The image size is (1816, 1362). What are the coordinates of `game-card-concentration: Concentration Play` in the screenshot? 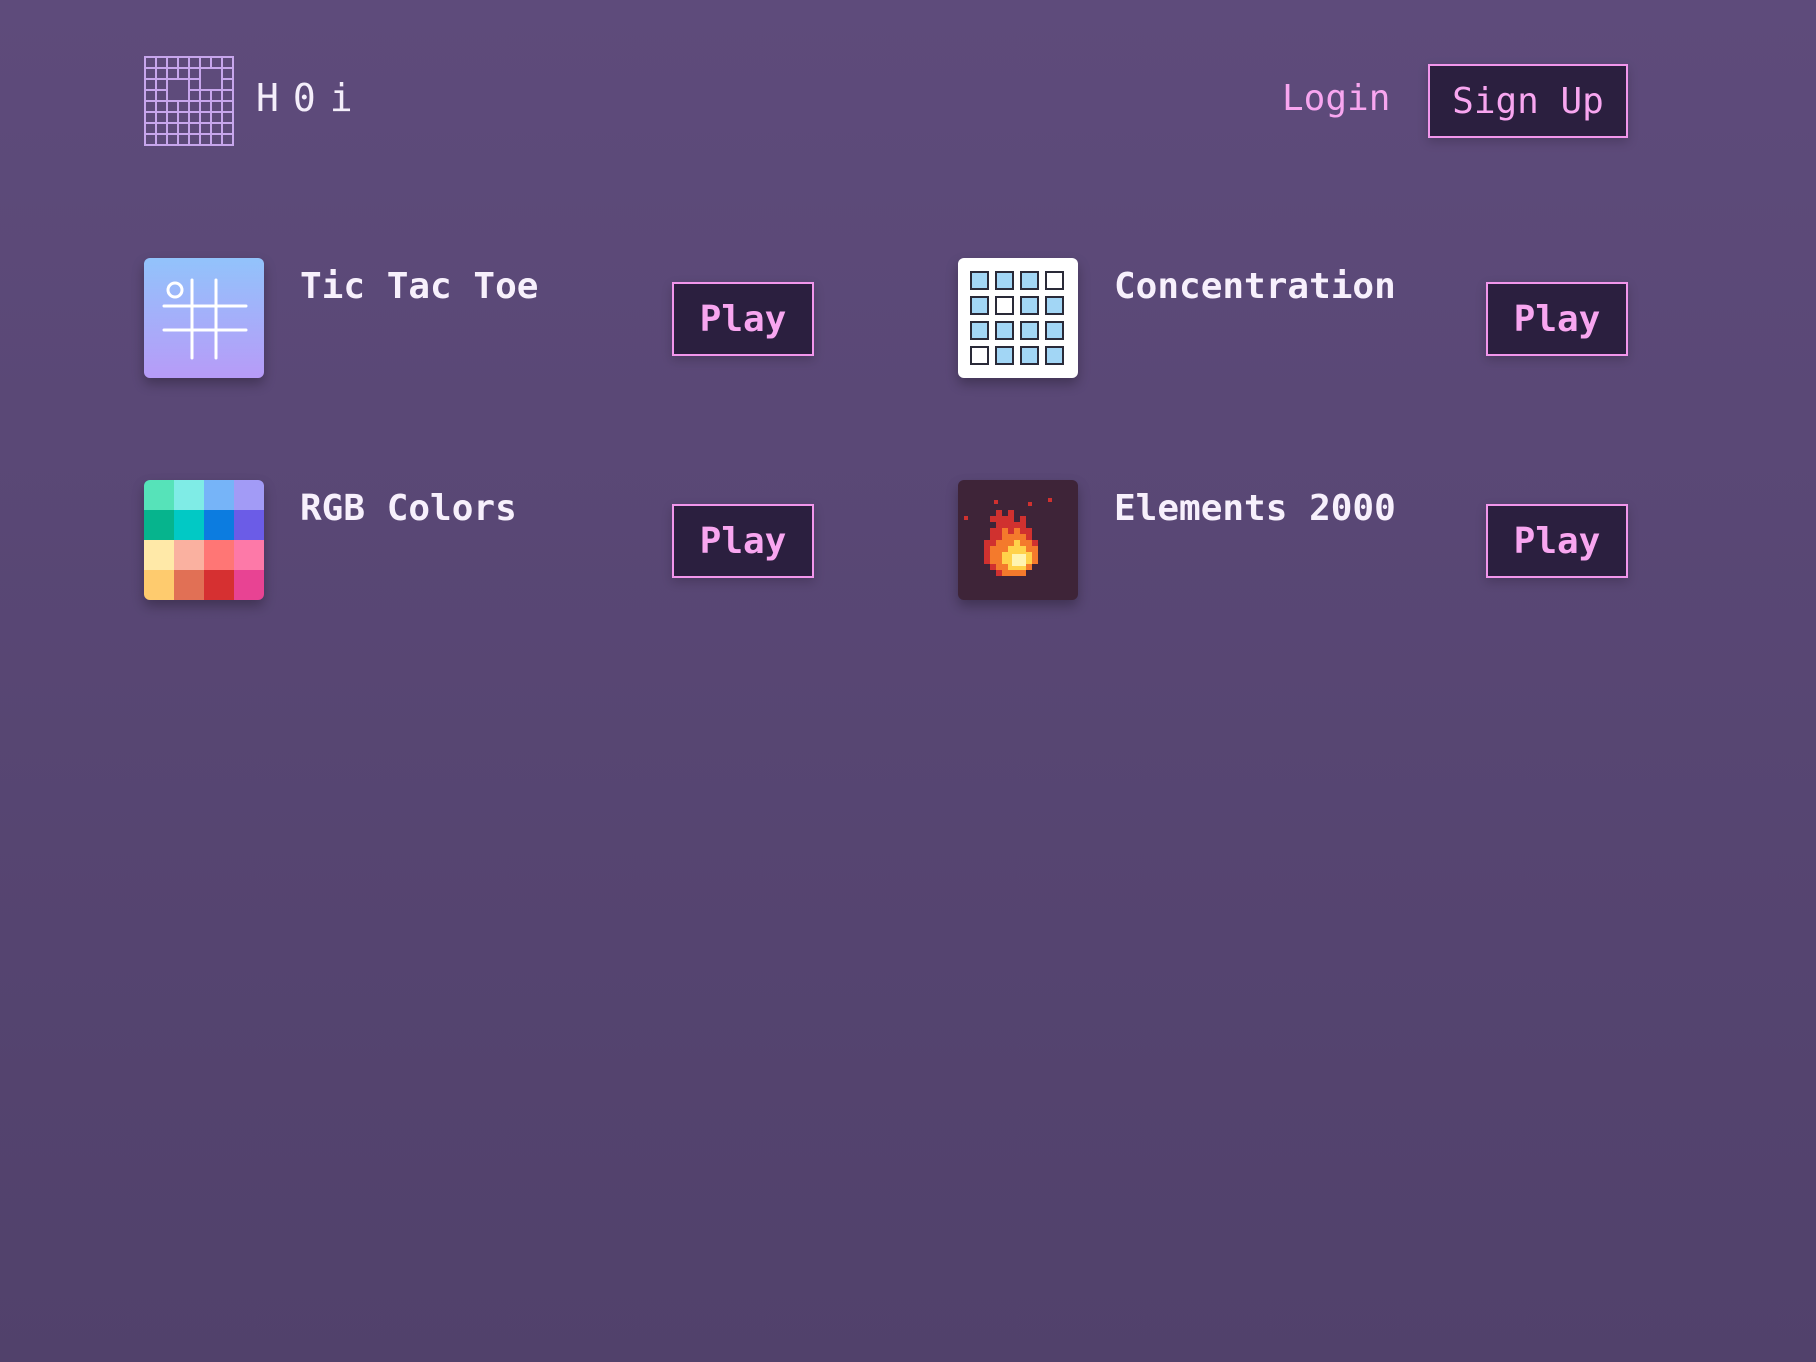 It's located at (1293, 319).